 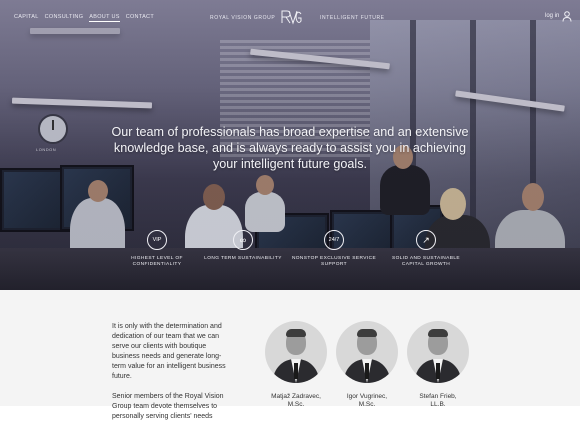 I want to click on 24-7-icon: 24/7, so click(x=334, y=240).